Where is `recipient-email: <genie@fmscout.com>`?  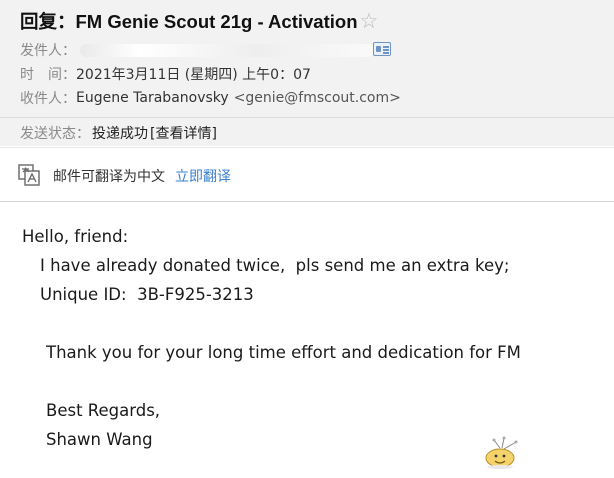 recipient-email: <genie@fmscout.com> is located at coordinates (317, 98).